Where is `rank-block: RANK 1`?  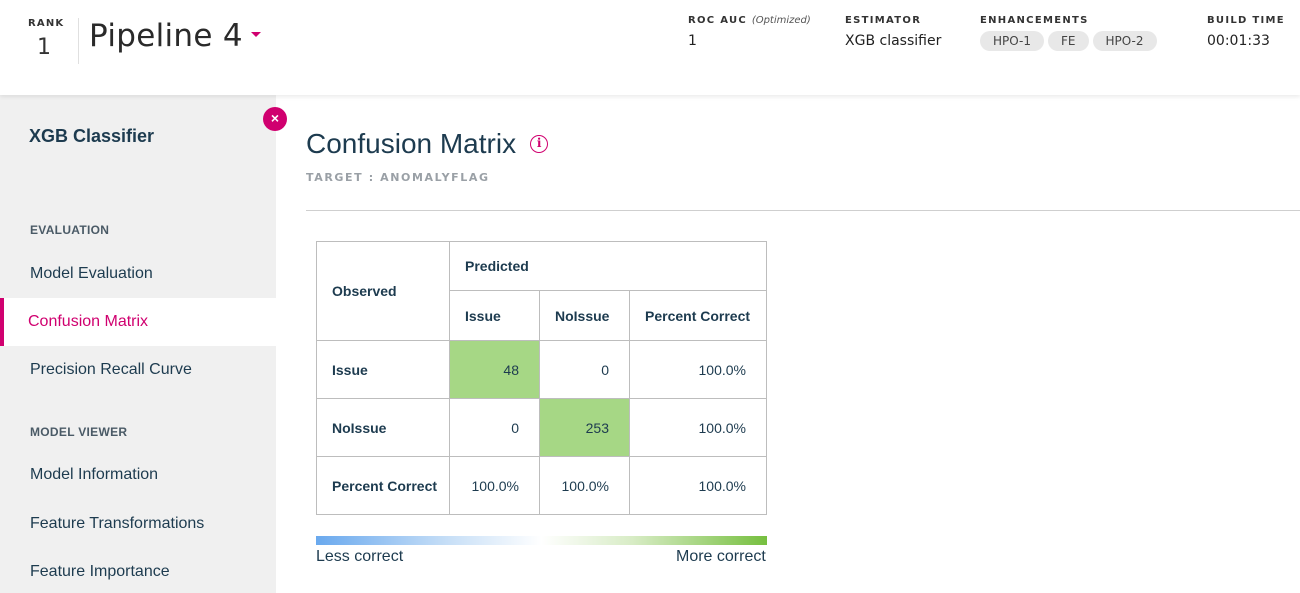
rank-block: RANK 1 is located at coordinates (48, 39).